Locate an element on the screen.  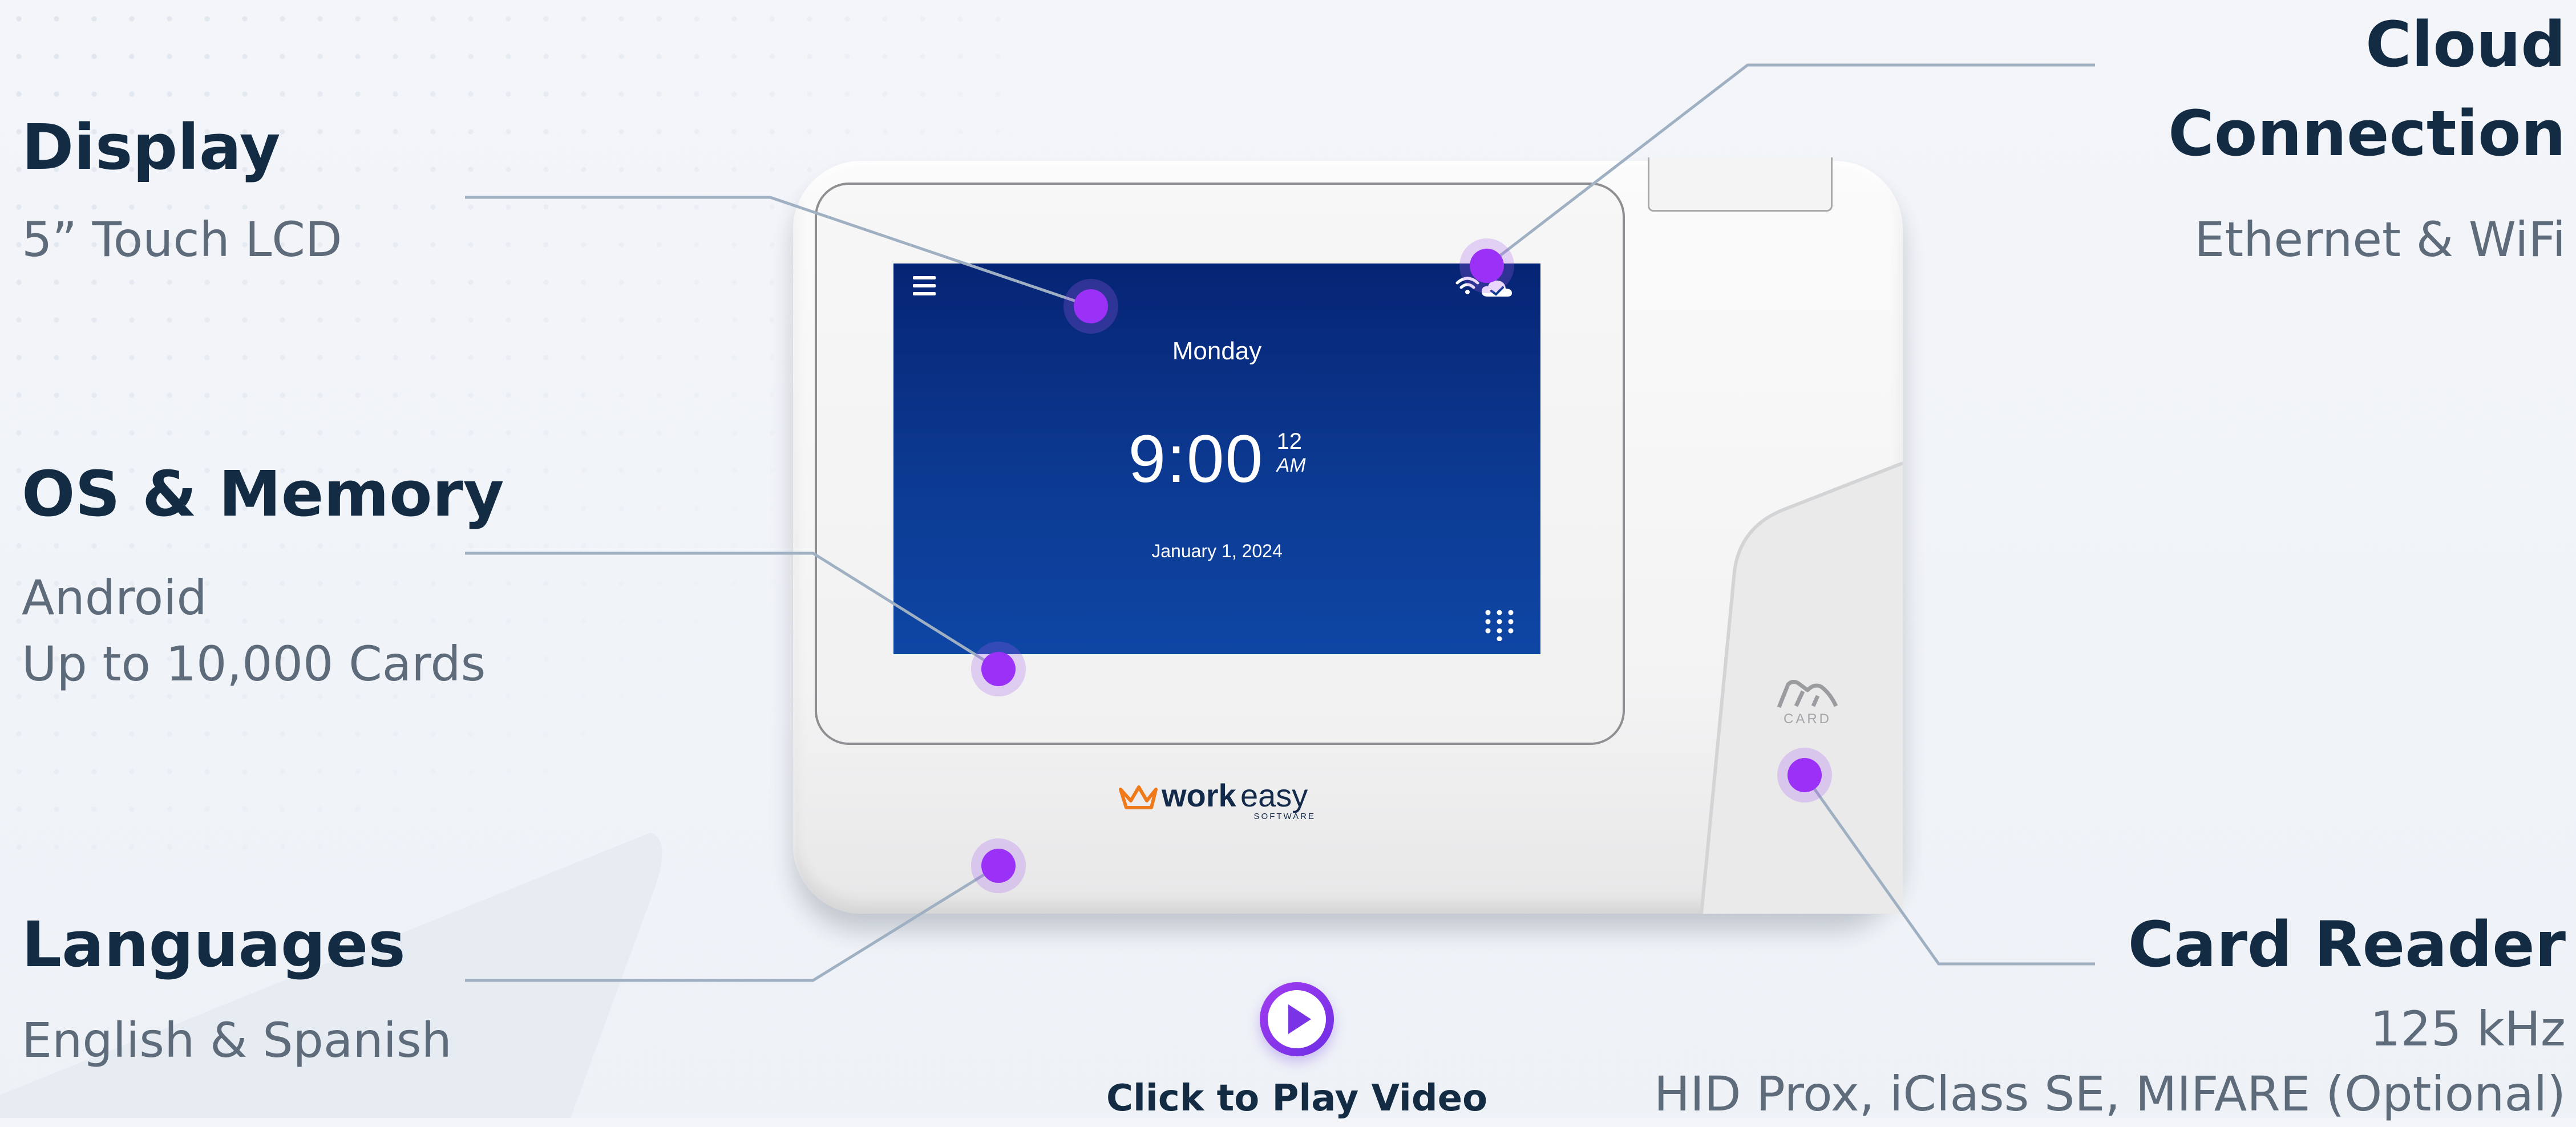
cloud-callout-line is located at coordinates (1790, 165).